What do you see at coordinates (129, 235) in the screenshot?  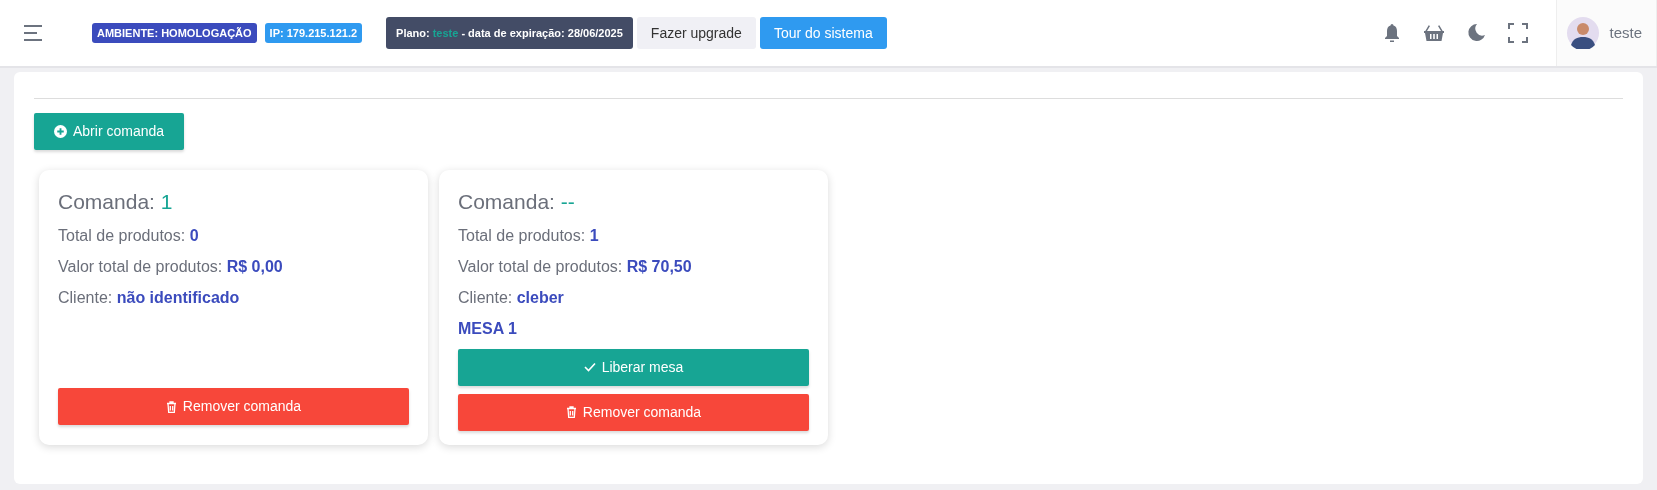 I see `order-detail: Total de produtos: 0` at bounding box center [129, 235].